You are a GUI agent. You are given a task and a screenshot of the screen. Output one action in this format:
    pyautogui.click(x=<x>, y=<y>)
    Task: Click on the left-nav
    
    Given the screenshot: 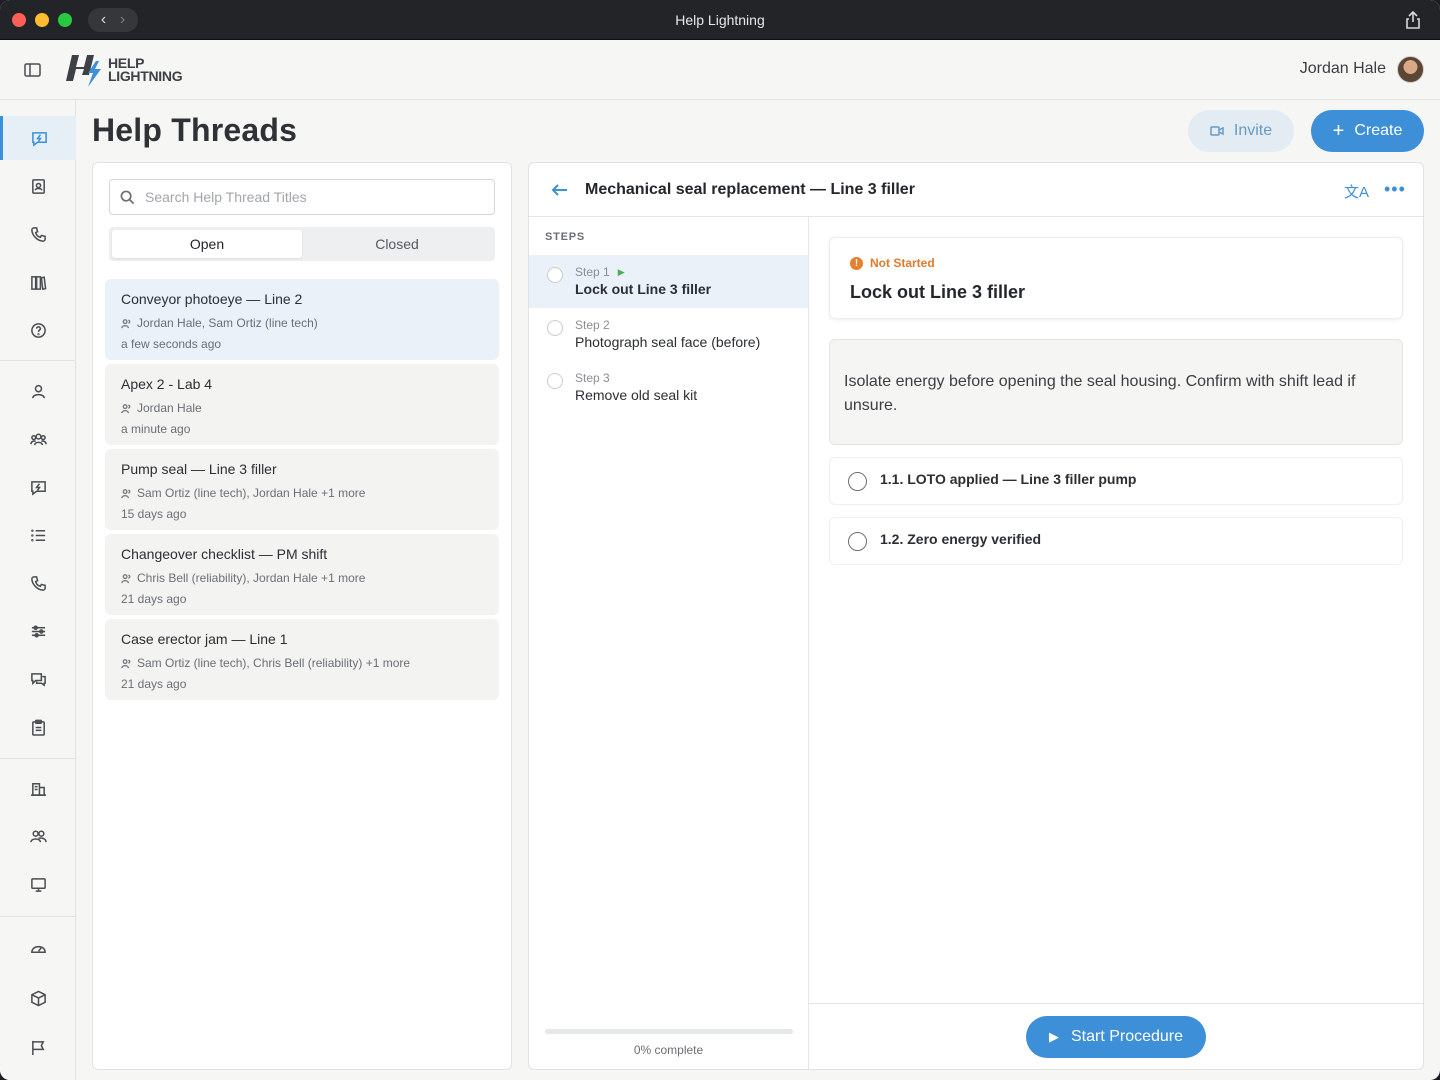 What is the action you would take?
    pyautogui.click(x=38, y=590)
    